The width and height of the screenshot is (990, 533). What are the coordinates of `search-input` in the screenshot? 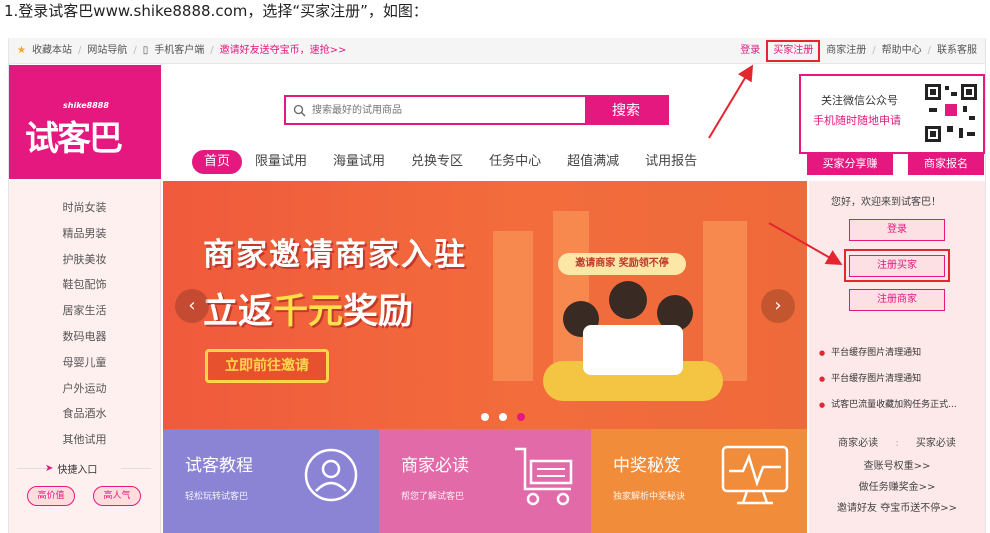 It's located at (448, 110).